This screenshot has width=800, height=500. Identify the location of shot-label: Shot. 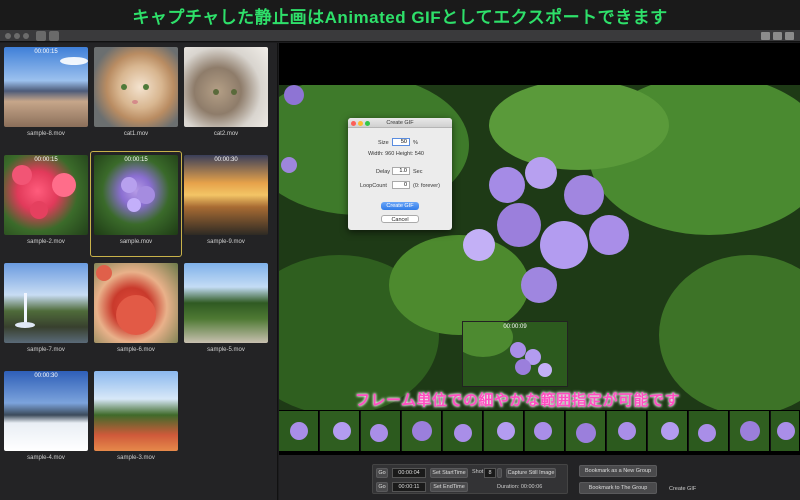
(478, 472).